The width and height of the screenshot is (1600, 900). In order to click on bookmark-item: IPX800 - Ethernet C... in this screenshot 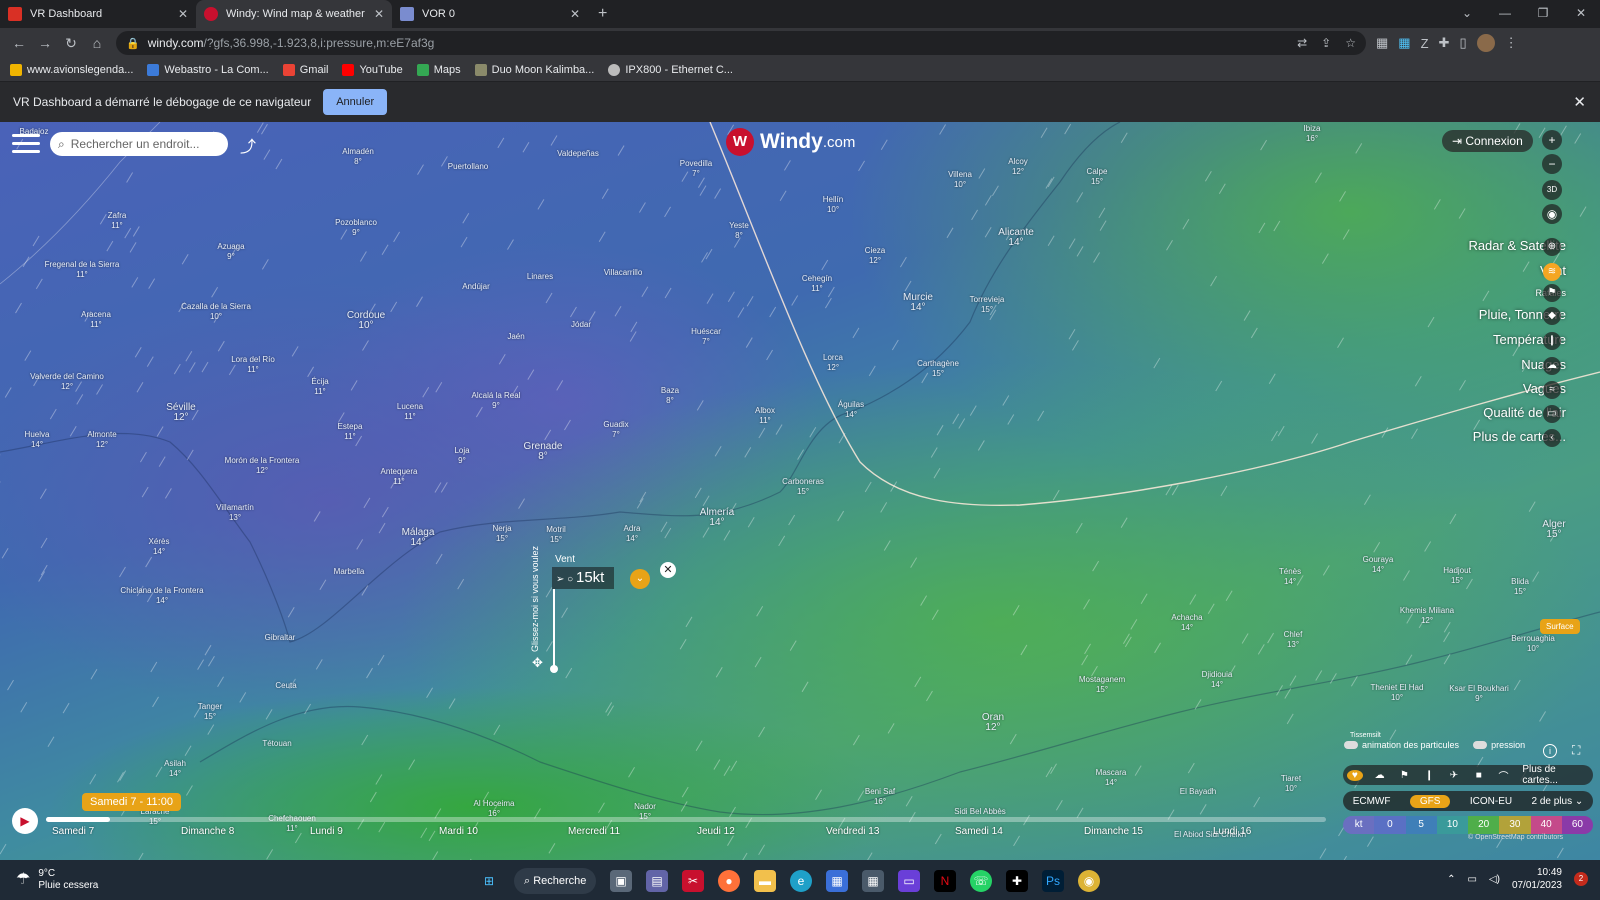, I will do `click(670, 69)`.